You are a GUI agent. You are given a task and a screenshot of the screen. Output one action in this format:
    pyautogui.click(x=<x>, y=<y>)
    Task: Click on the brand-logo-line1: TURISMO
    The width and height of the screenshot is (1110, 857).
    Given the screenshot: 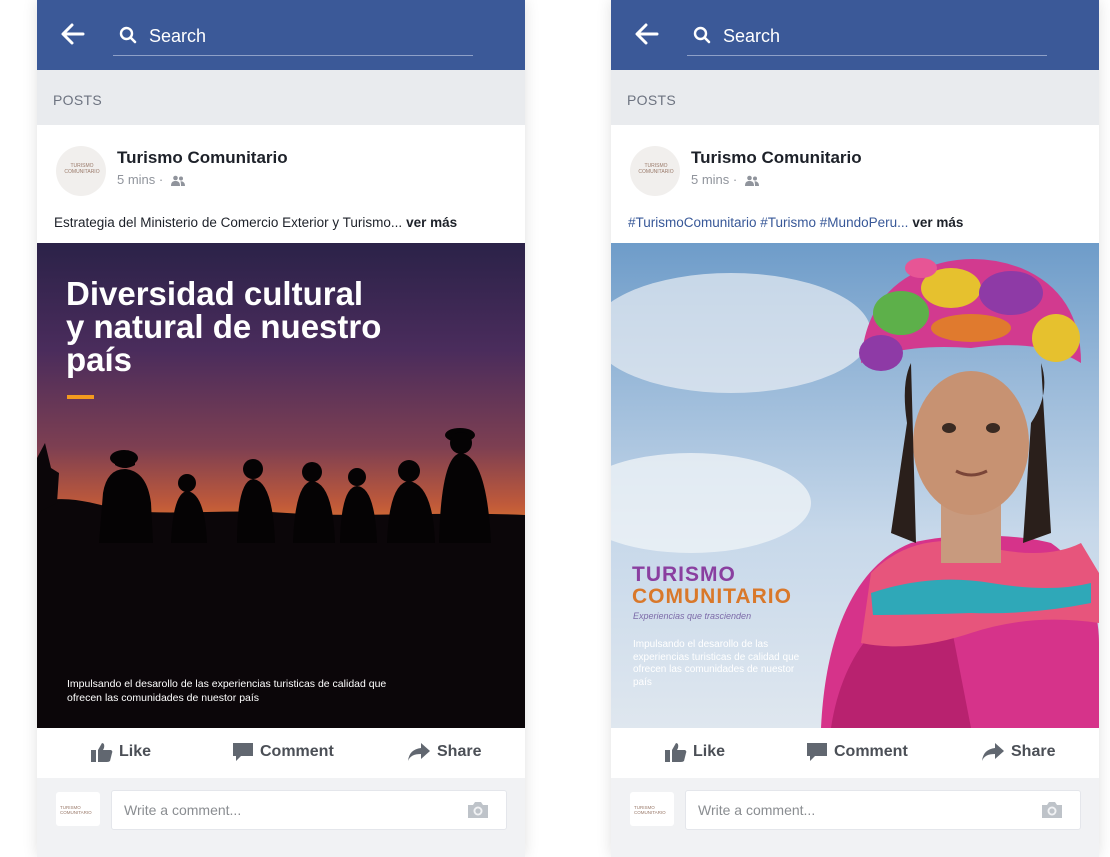 What is the action you would take?
    pyautogui.click(x=684, y=574)
    